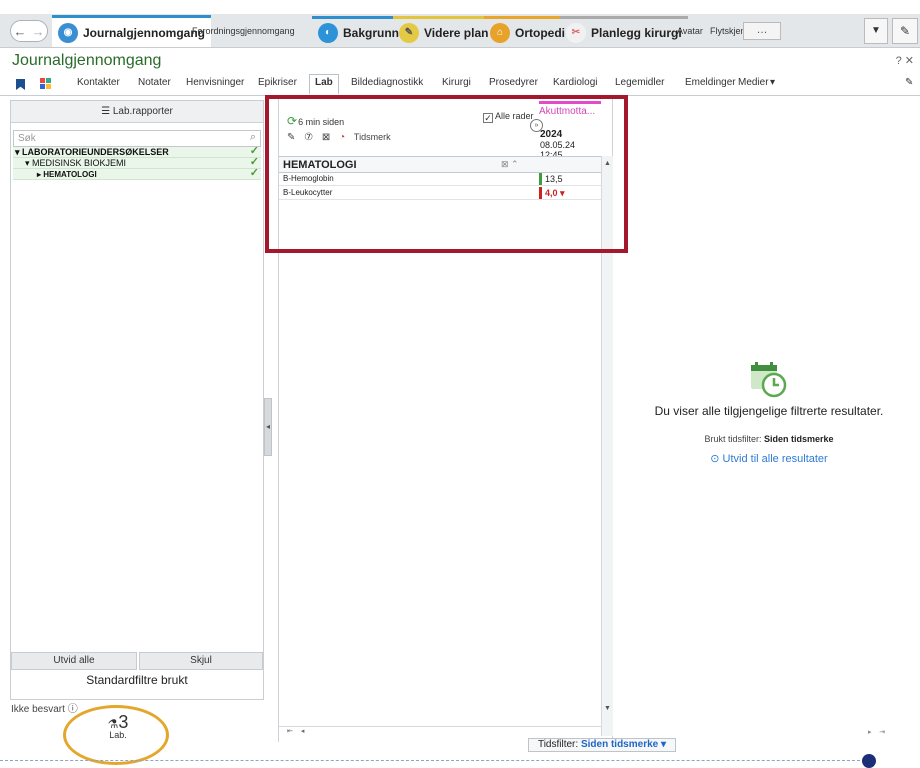 The width and height of the screenshot is (920, 768). I want to click on status-dot, so click(869, 761).